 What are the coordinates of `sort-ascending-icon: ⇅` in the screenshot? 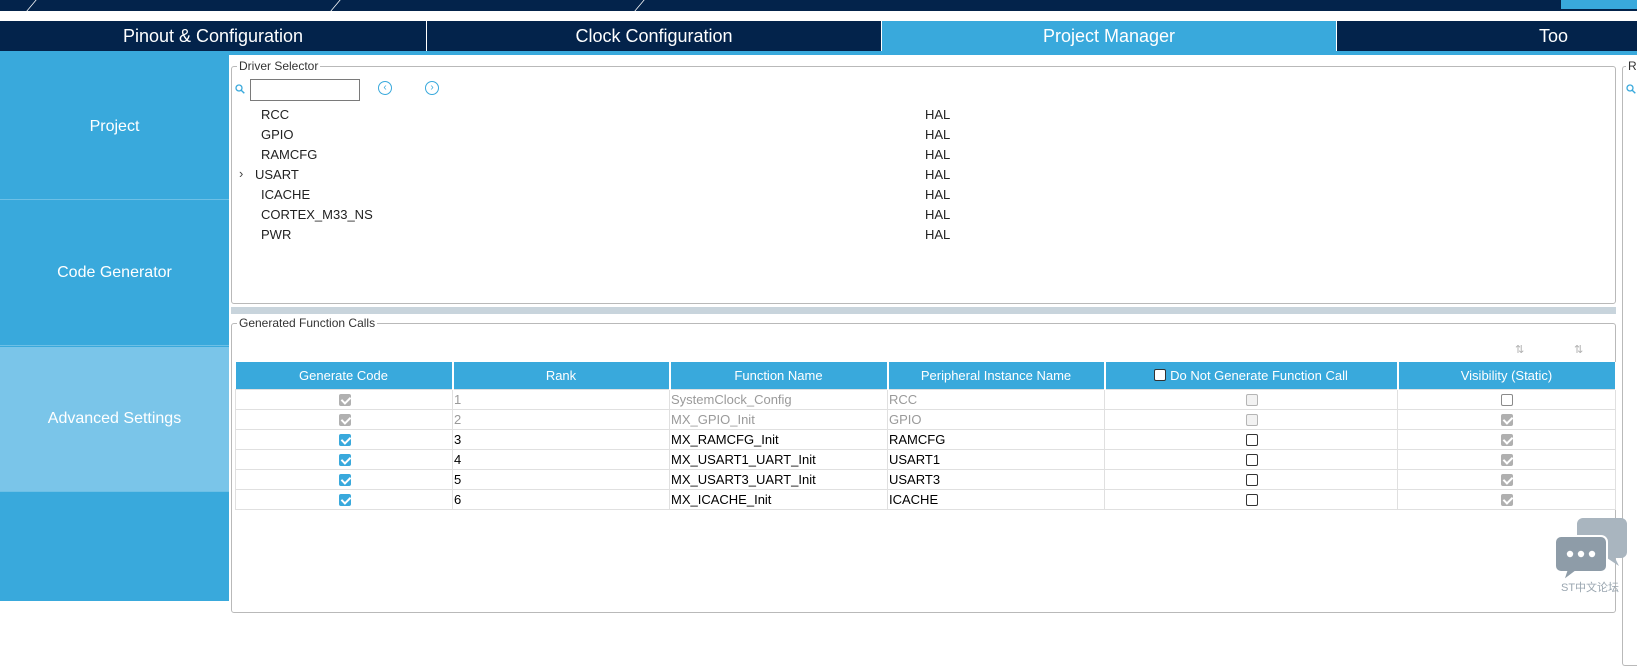 It's located at (1522, 349).